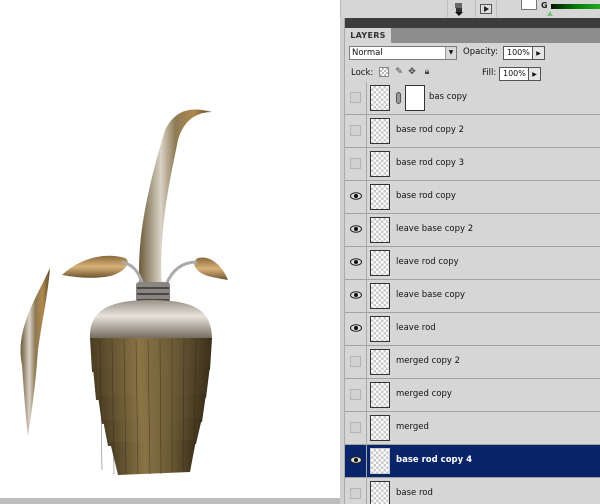 This screenshot has width=600, height=504. I want to click on layer-row: leave rod copy, so click(472, 263).